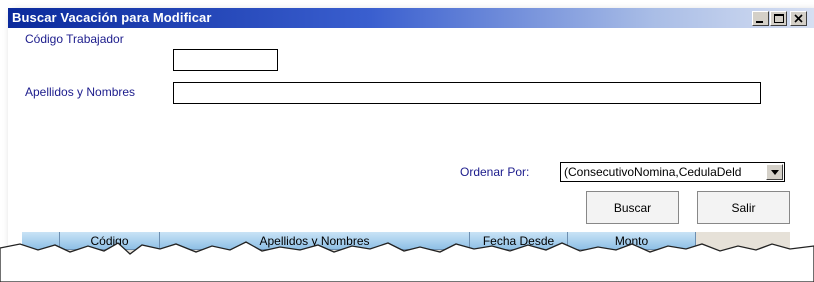  I want to click on chevron-down-icon, so click(774, 172).